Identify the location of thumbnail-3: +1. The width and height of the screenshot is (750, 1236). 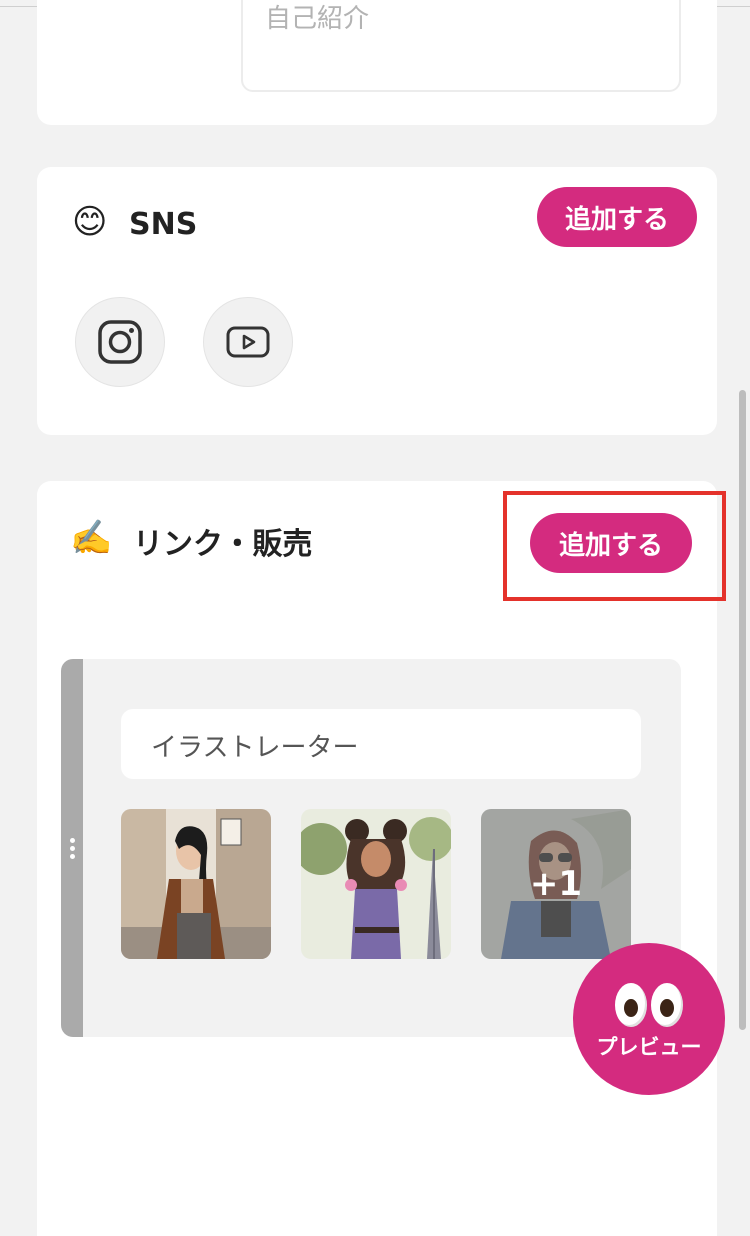
(556, 884).